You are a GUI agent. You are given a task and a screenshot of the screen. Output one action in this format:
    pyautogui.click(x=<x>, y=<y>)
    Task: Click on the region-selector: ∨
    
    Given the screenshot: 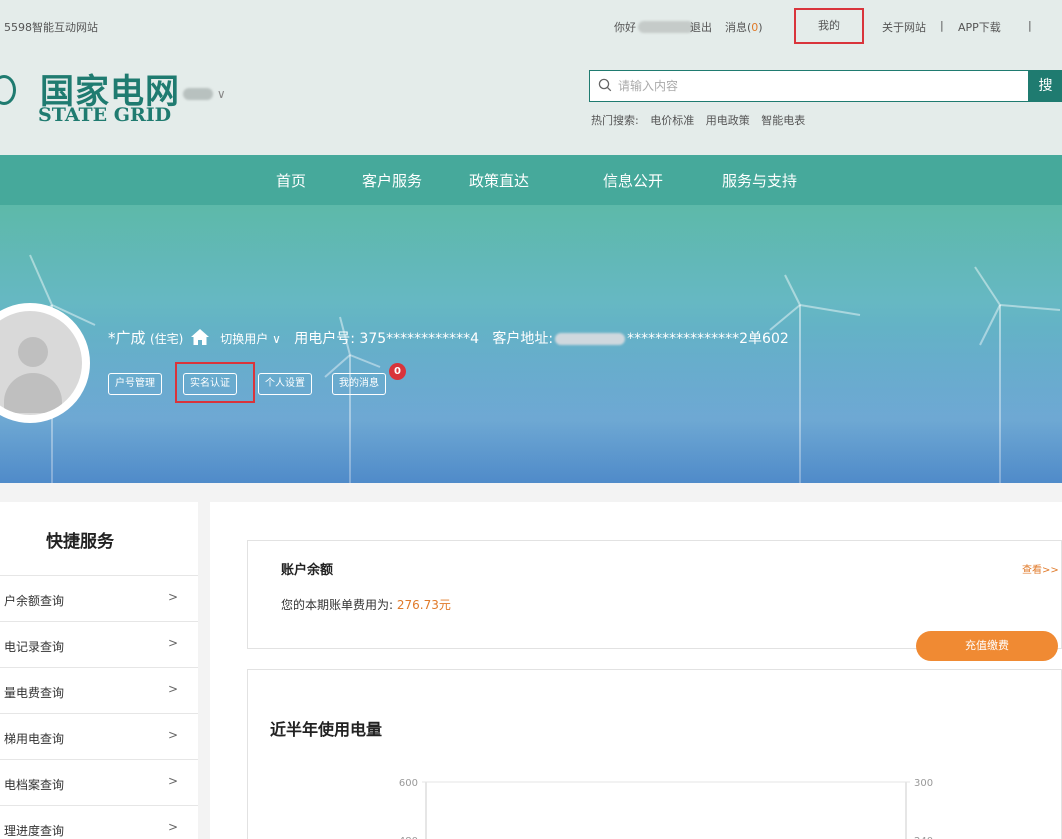 What is the action you would take?
    pyautogui.click(x=203, y=94)
    